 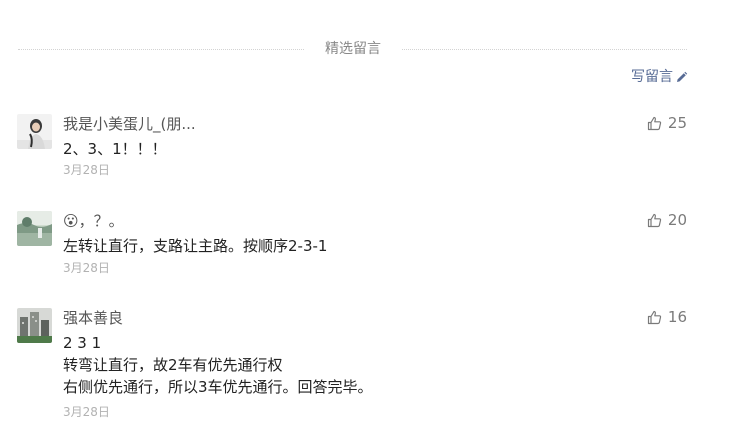 What do you see at coordinates (352, 246) in the screenshot?
I see `comment-item: 😮，？。 左转让直行，支路让主路。按顺序2-3-1 3月28日 20` at bounding box center [352, 246].